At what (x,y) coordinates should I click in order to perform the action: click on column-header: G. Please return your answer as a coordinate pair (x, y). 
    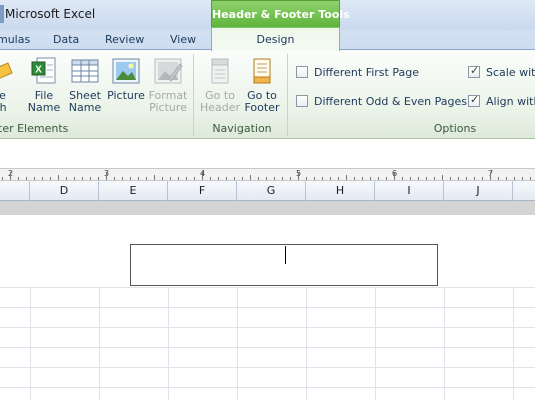
    Looking at the image, I should click on (271, 191).